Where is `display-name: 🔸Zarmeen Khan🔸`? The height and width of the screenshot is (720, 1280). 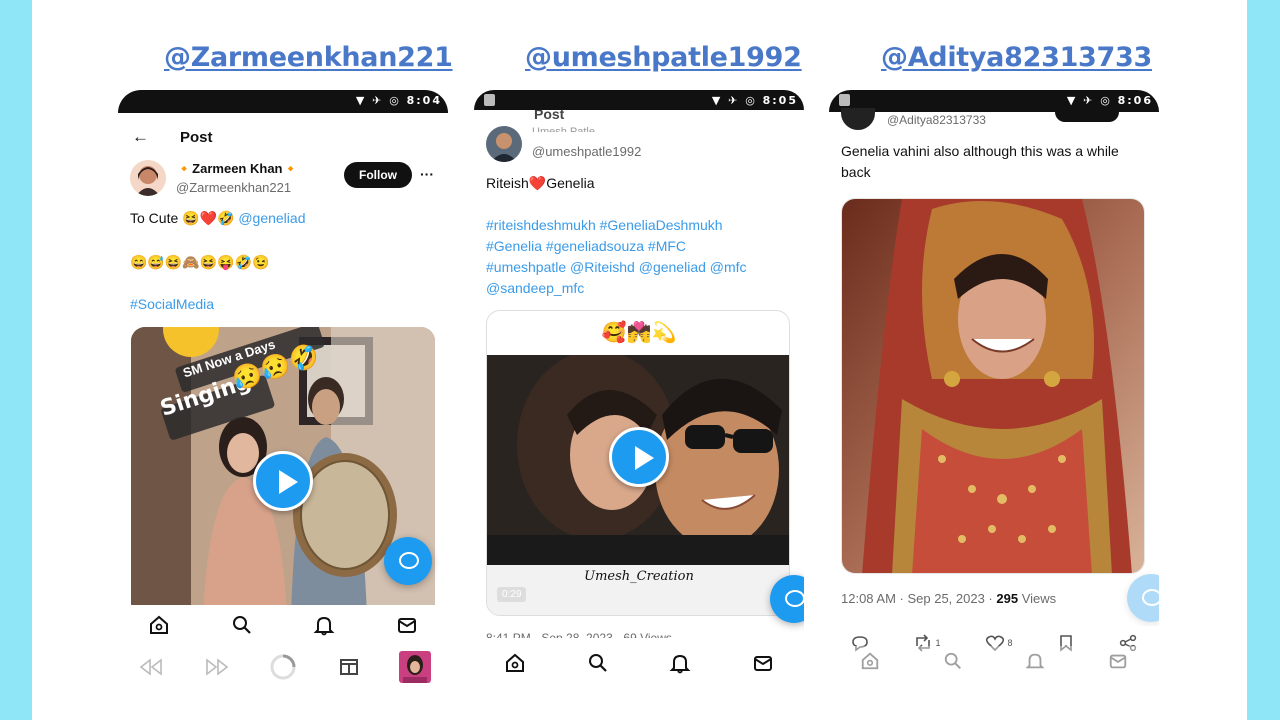
display-name: 🔸Zarmeen Khan🔸 is located at coordinates (237, 168).